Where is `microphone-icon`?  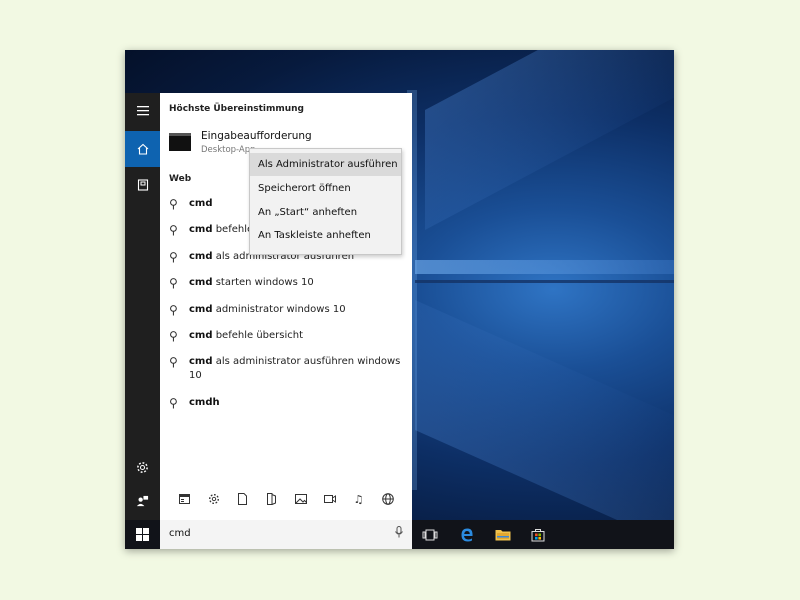
microphone-icon is located at coordinates (399, 533).